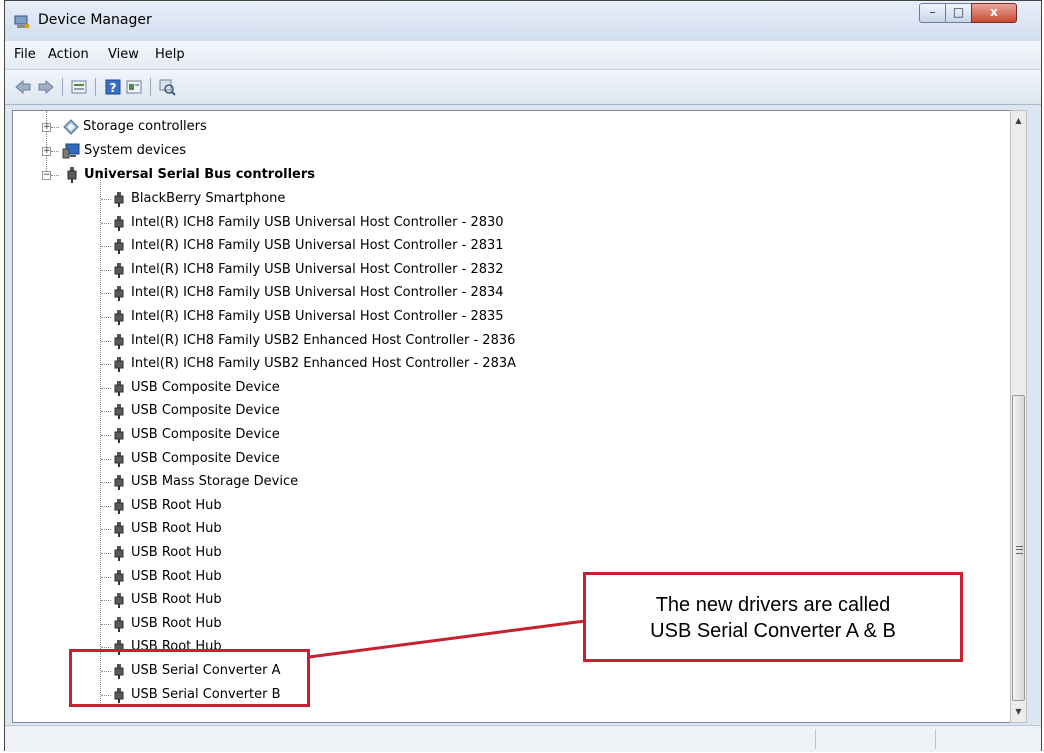  I want to click on maximize-icon: □, so click(958, 12).